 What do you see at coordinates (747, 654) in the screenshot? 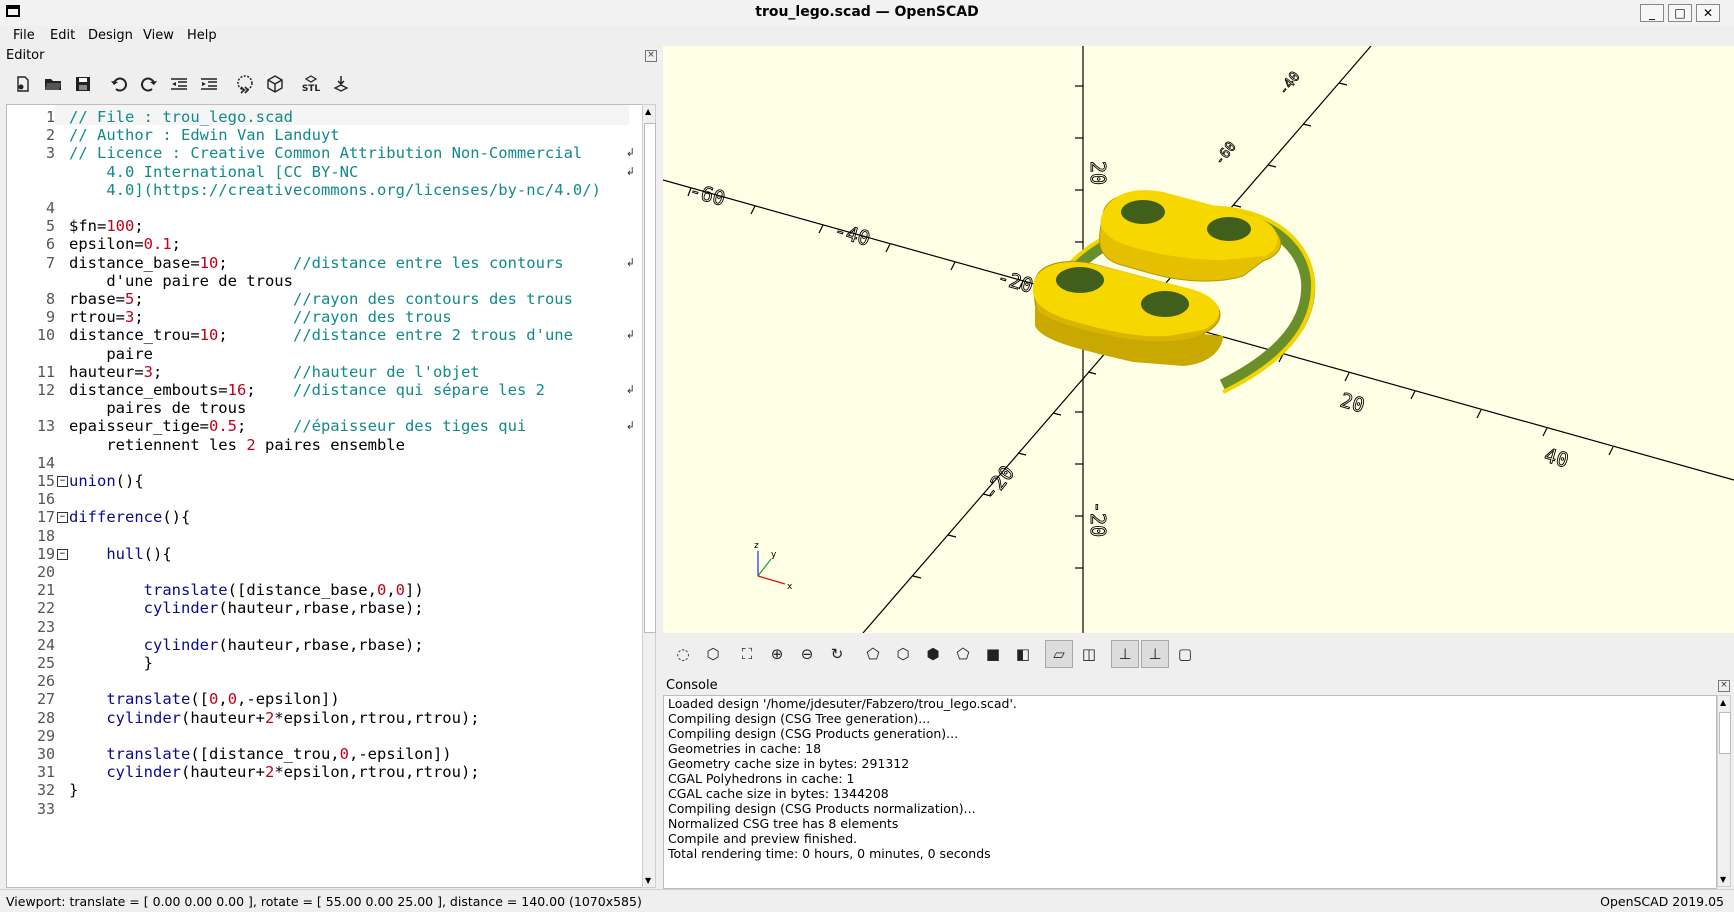
I see `vt-view-all-icon: ⛶` at bounding box center [747, 654].